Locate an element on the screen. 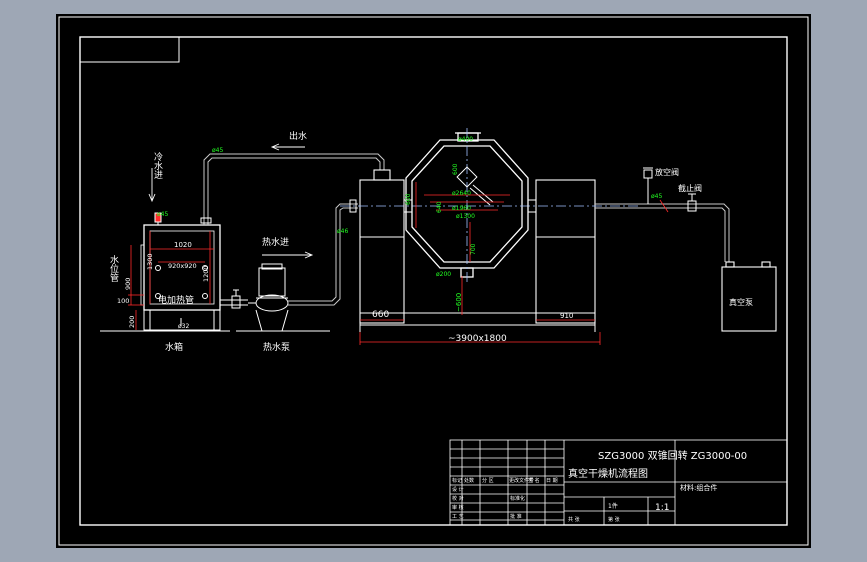 This screenshot has height=562, width=867. dim-d600: ~600 is located at coordinates (459, 302).